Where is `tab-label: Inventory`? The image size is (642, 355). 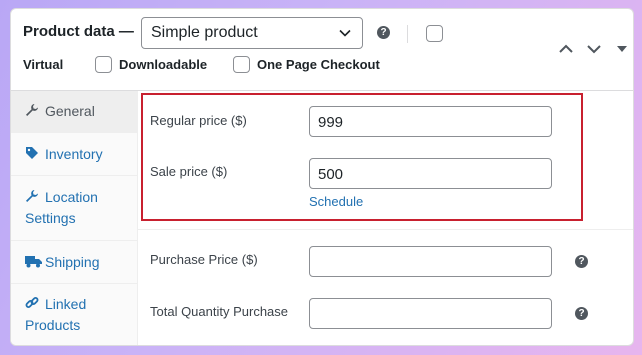
tab-label: Inventory is located at coordinates (74, 154).